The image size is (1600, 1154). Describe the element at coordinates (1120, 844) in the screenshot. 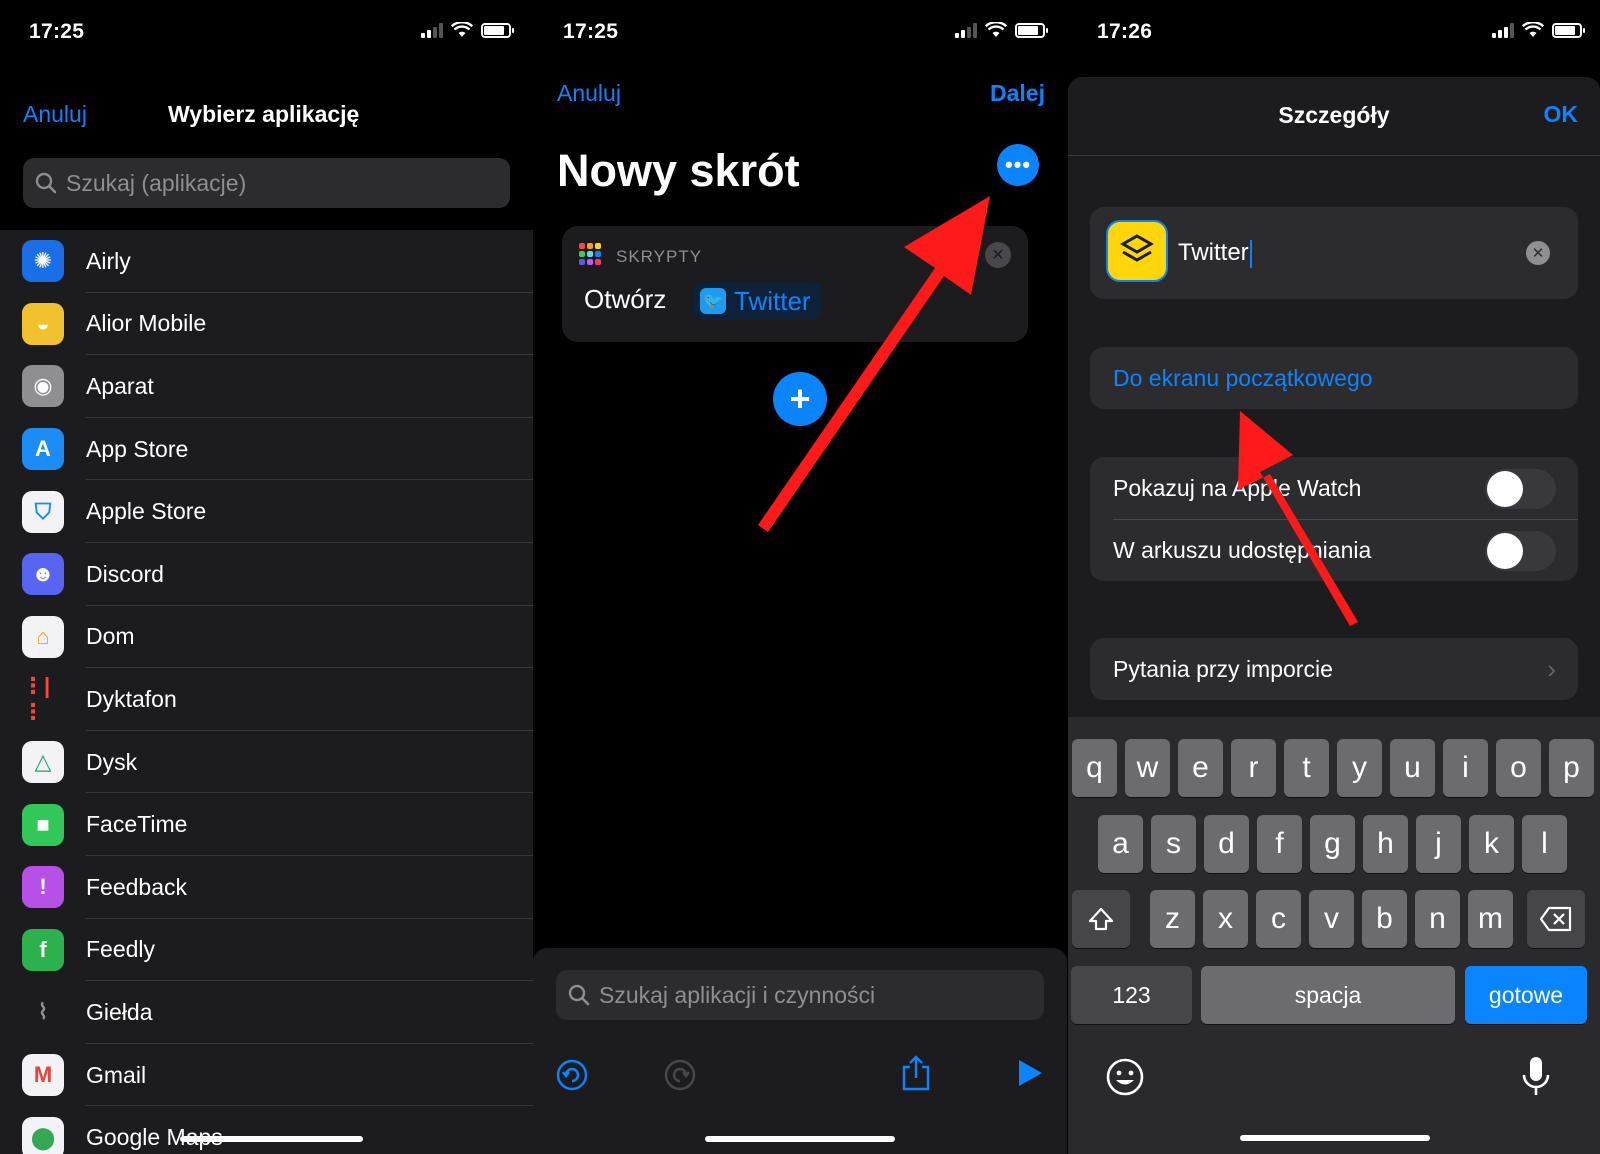

I see `key-a: a` at that location.